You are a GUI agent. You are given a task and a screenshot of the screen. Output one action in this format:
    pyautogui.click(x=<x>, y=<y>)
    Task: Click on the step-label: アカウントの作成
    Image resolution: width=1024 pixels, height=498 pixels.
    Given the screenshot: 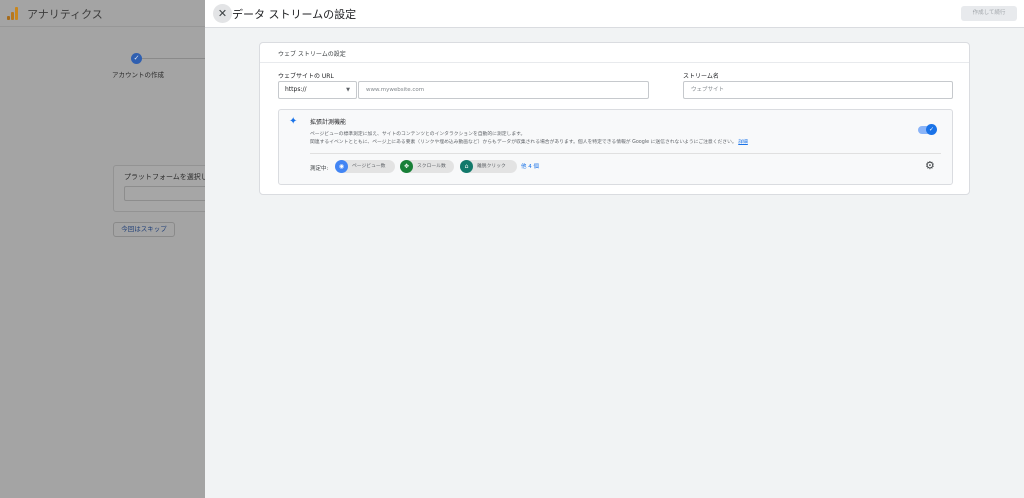 What is the action you would take?
    pyautogui.click(x=138, y=75)
    